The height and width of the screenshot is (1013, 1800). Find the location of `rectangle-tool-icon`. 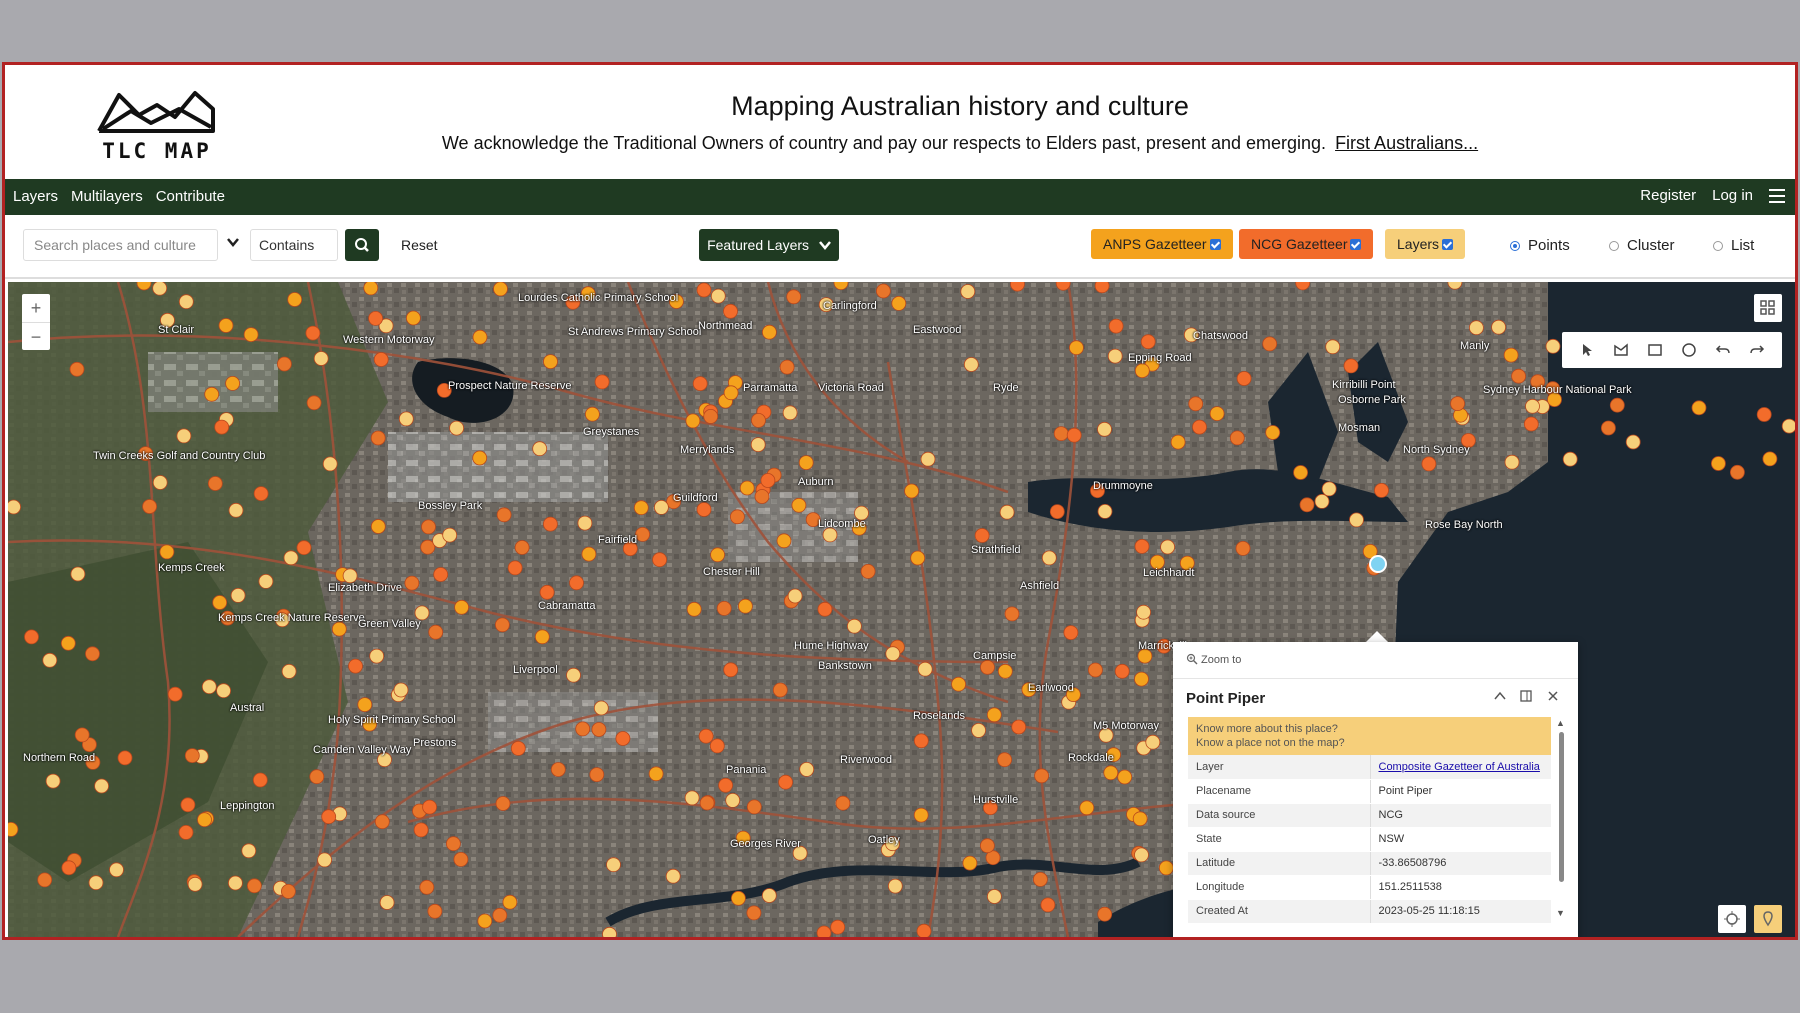

rectangle-tool-icon is located at coordinates (1655, 350).